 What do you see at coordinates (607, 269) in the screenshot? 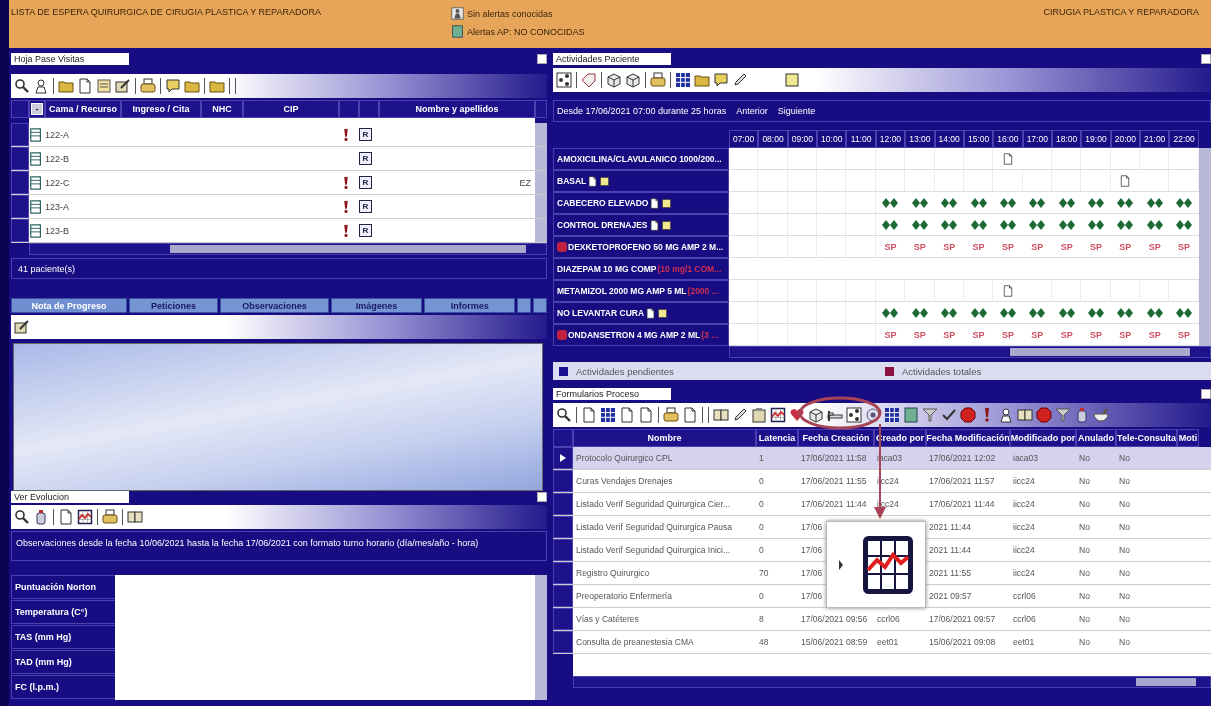
I see `activity-label: DIAZEPAM 10 MG COMP` at bounding box center [607, 269].